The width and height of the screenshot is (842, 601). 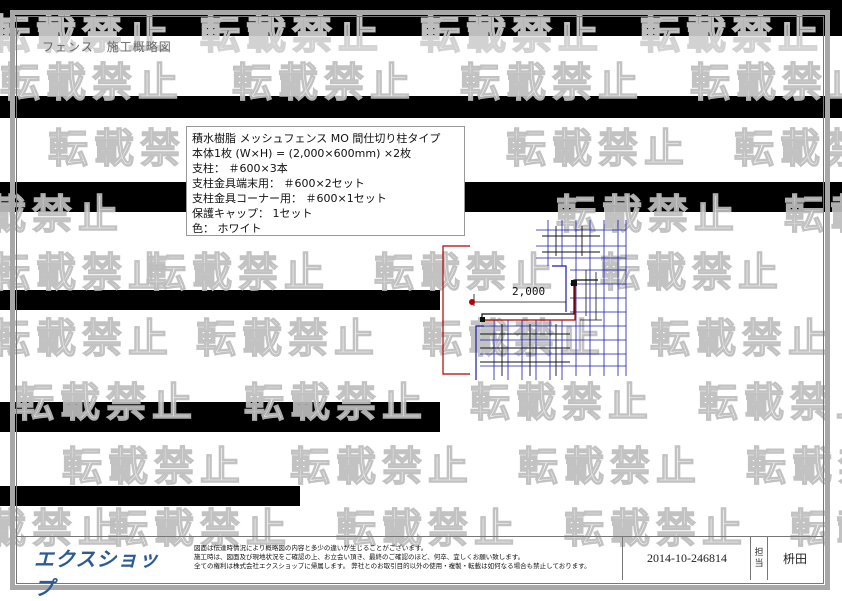 What do you see at coordinates (528, 291) in the screenshot?
I see `dimension-label: 2,000` at bounding box center [528, 291].